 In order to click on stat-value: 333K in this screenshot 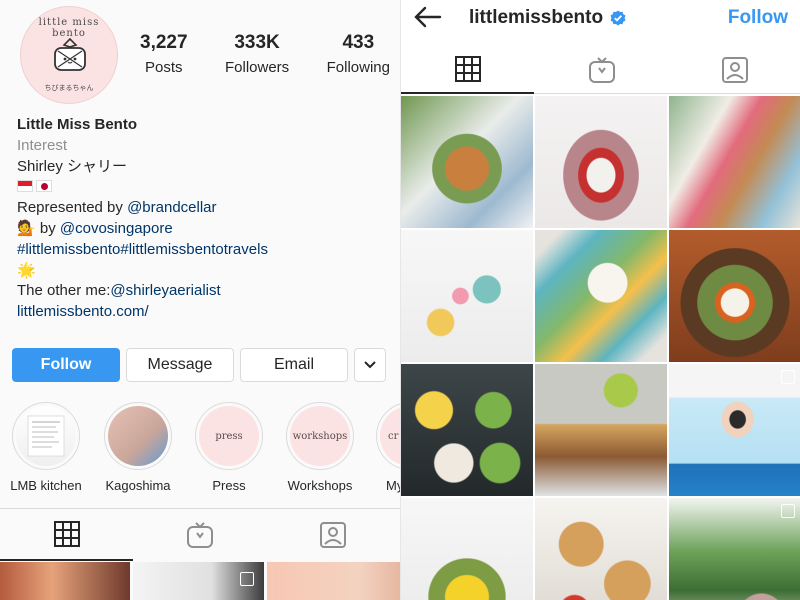, I will do `click(257, 42)`.